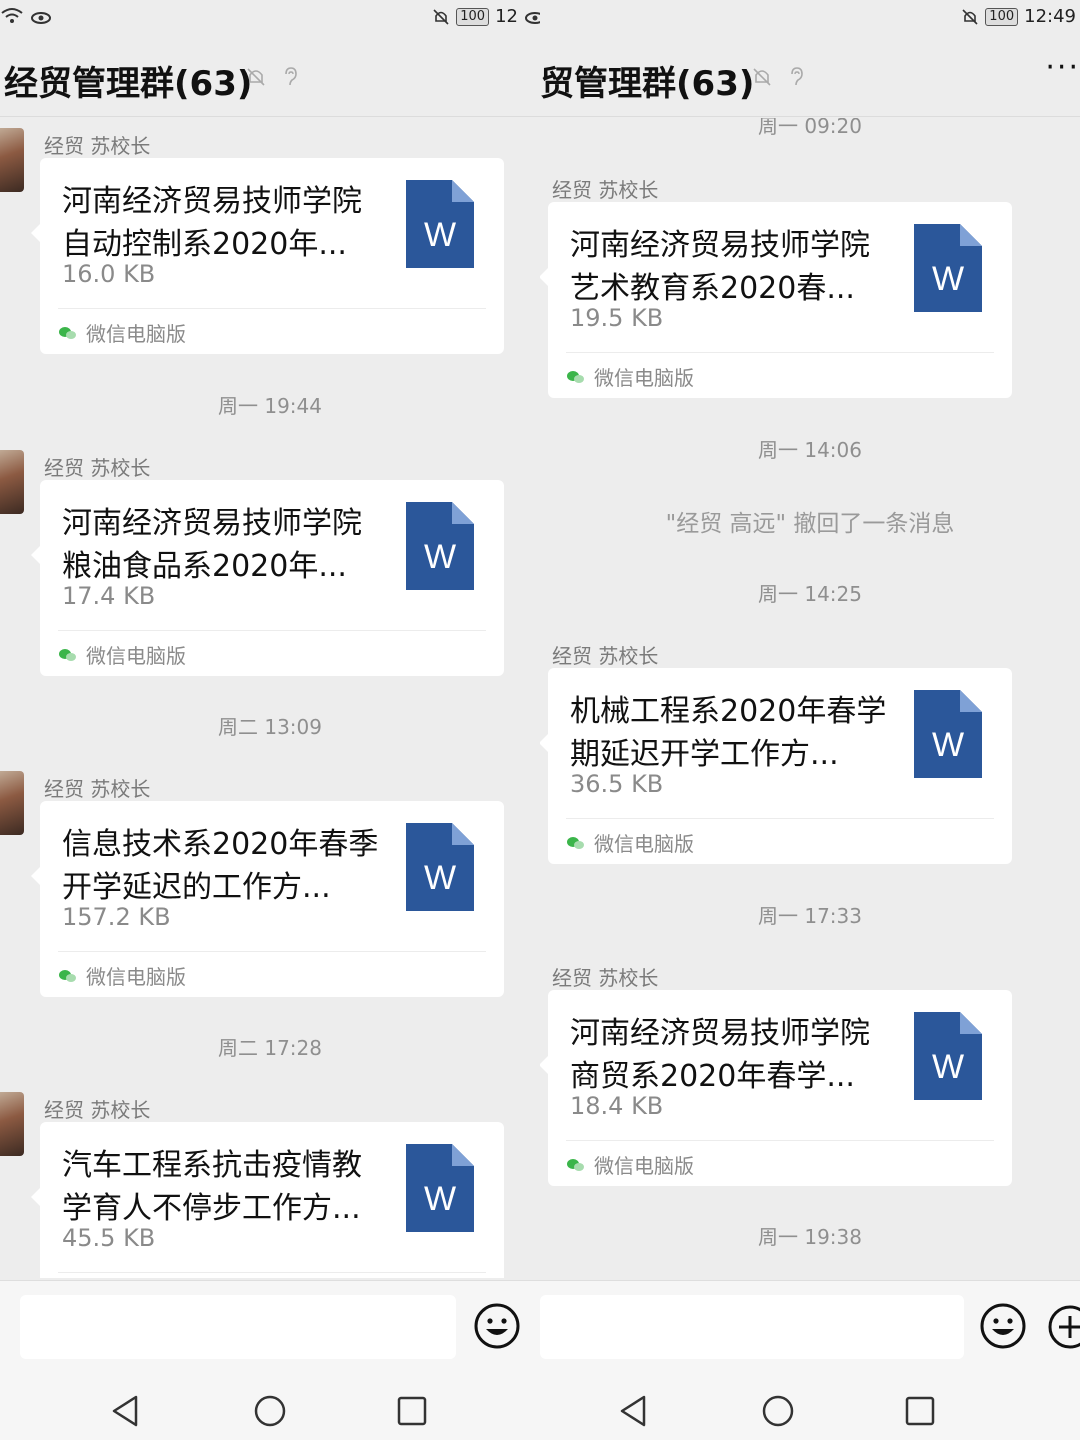  Describe the element at coordinates (1050, 16) in the screenshot. I see `status-time: 12:49` at that location.